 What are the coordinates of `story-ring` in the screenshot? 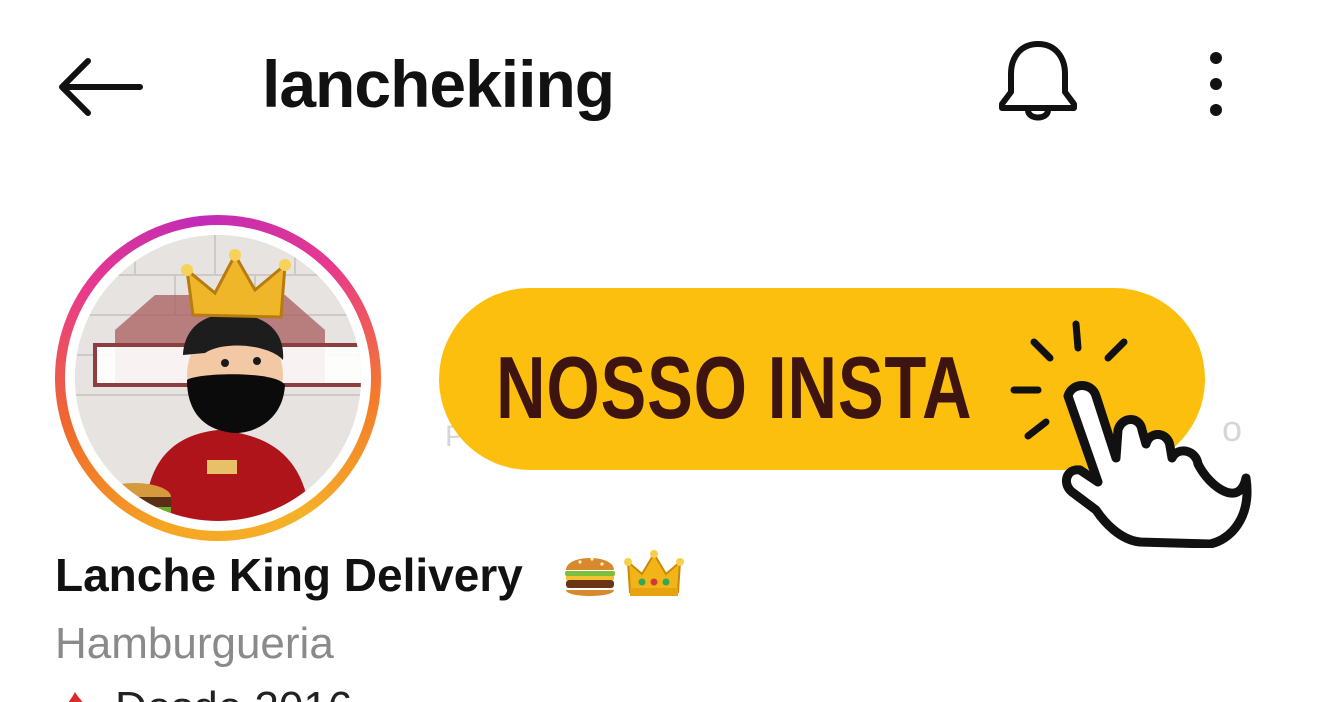 It's located at (218, 378).